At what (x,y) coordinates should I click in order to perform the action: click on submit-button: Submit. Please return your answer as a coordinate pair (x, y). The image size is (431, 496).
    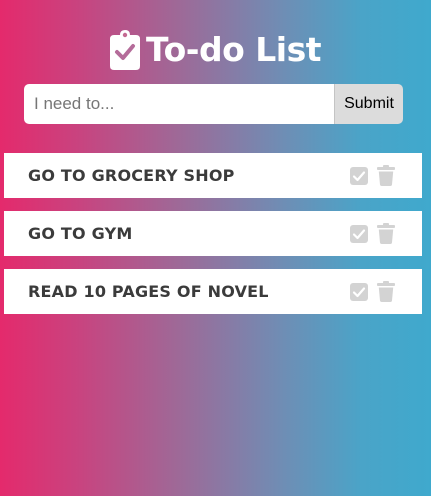
    Looking at the image, I should click on (368, 104).